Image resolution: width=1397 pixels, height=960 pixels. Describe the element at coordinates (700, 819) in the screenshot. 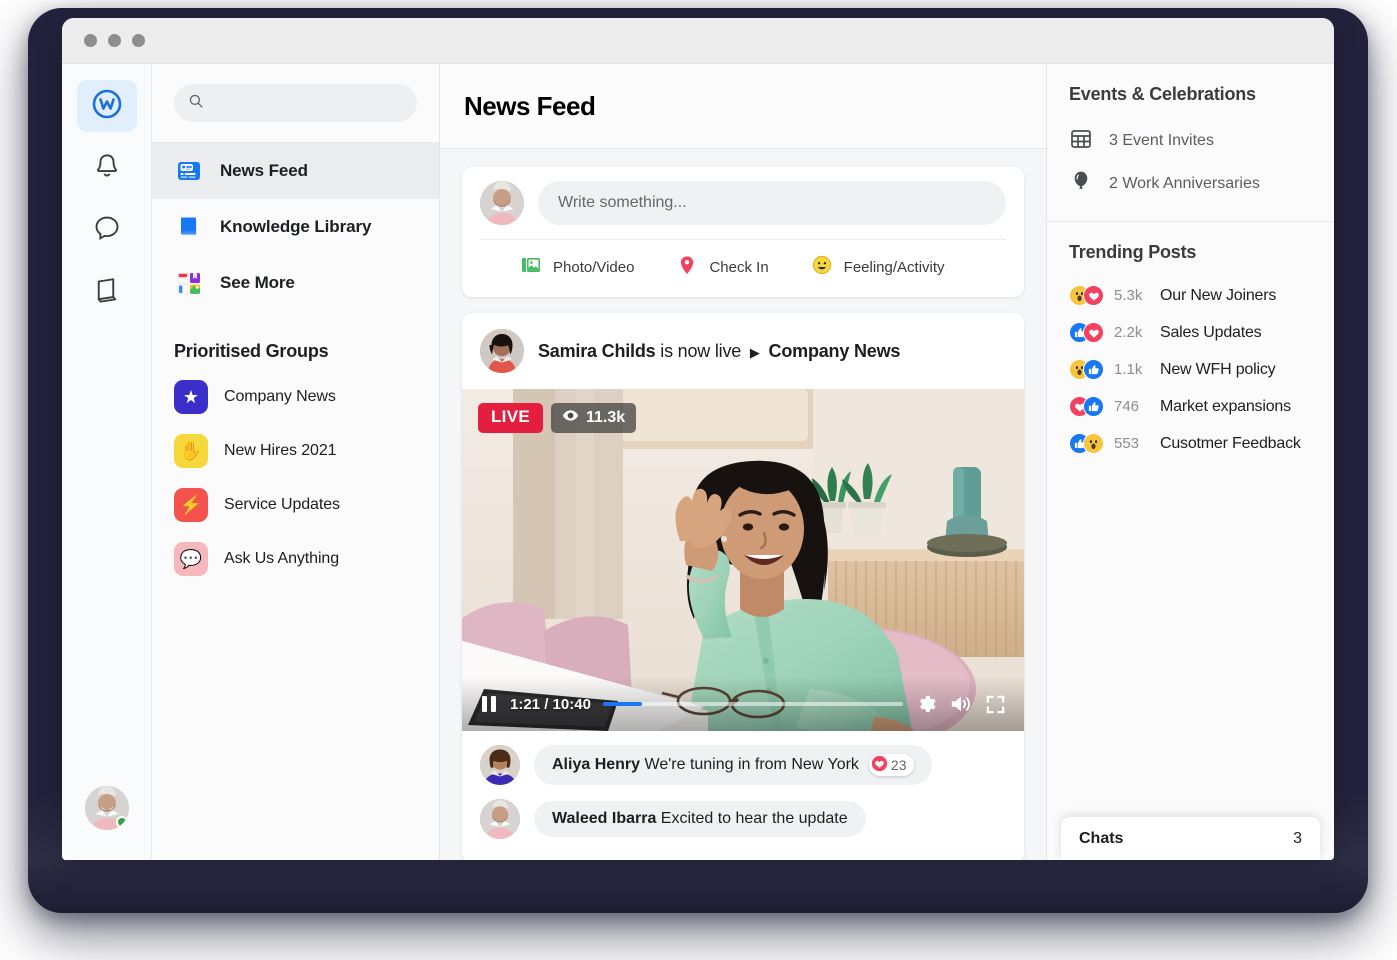

I see `comment-bubble: Waleed Ibarra Excited to hear the update` at that location.